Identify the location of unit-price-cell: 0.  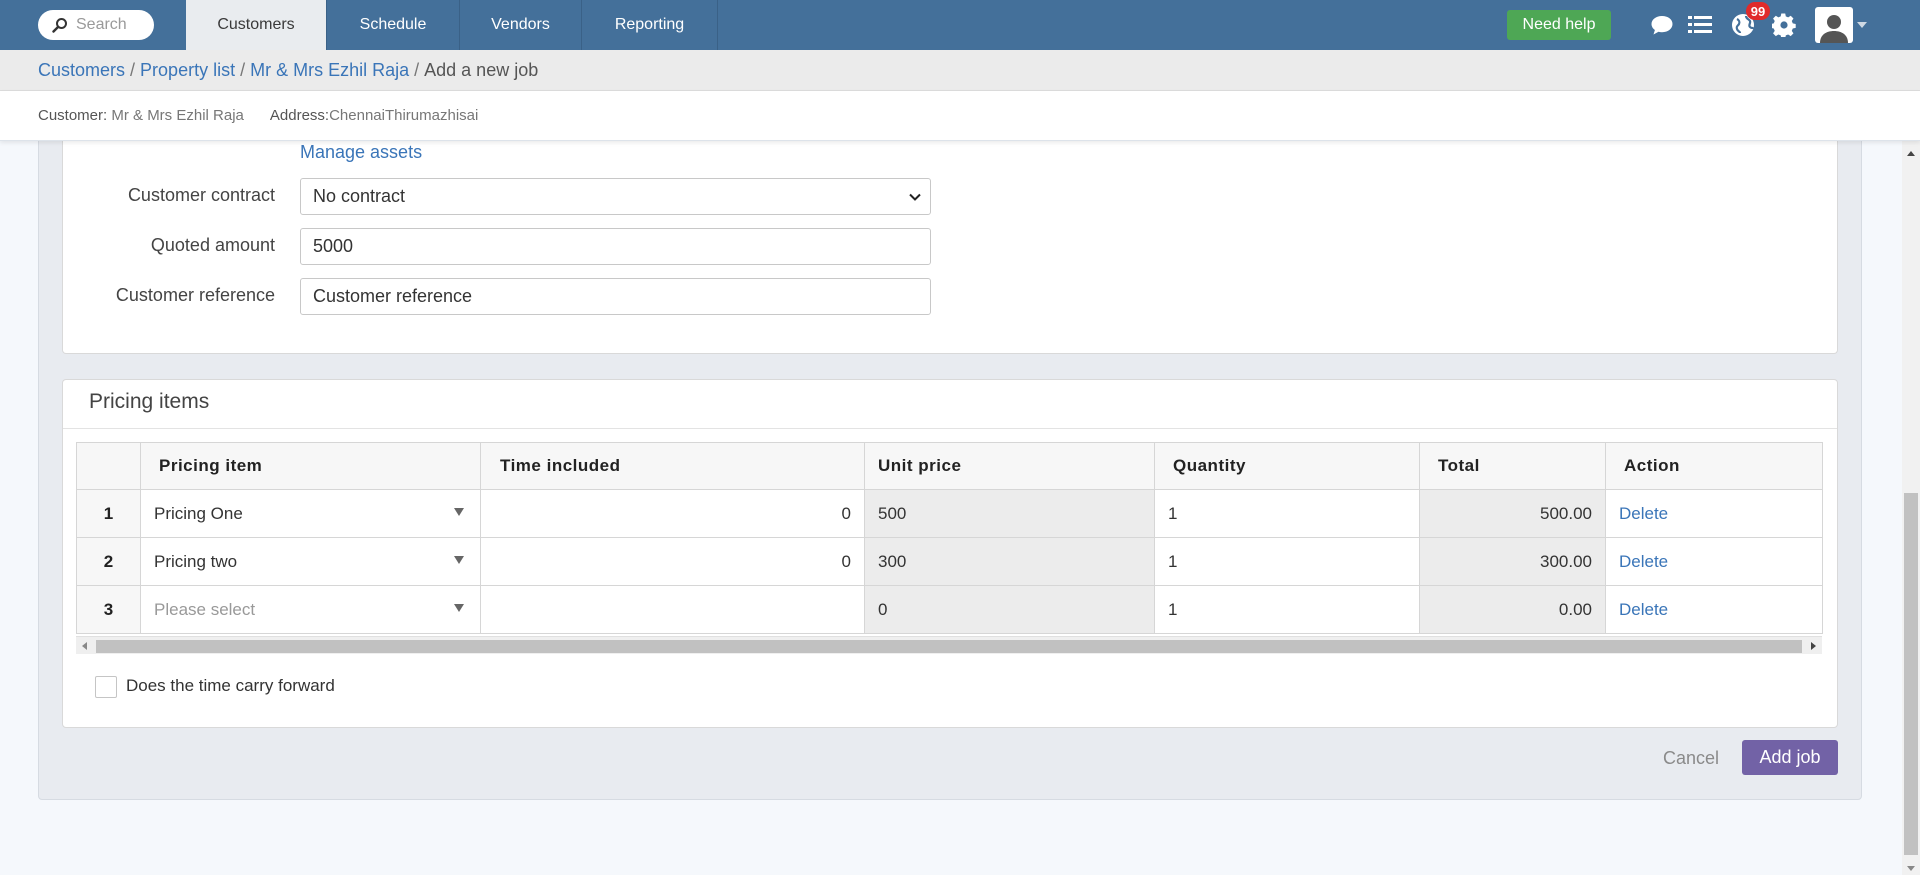
(1009, 609).